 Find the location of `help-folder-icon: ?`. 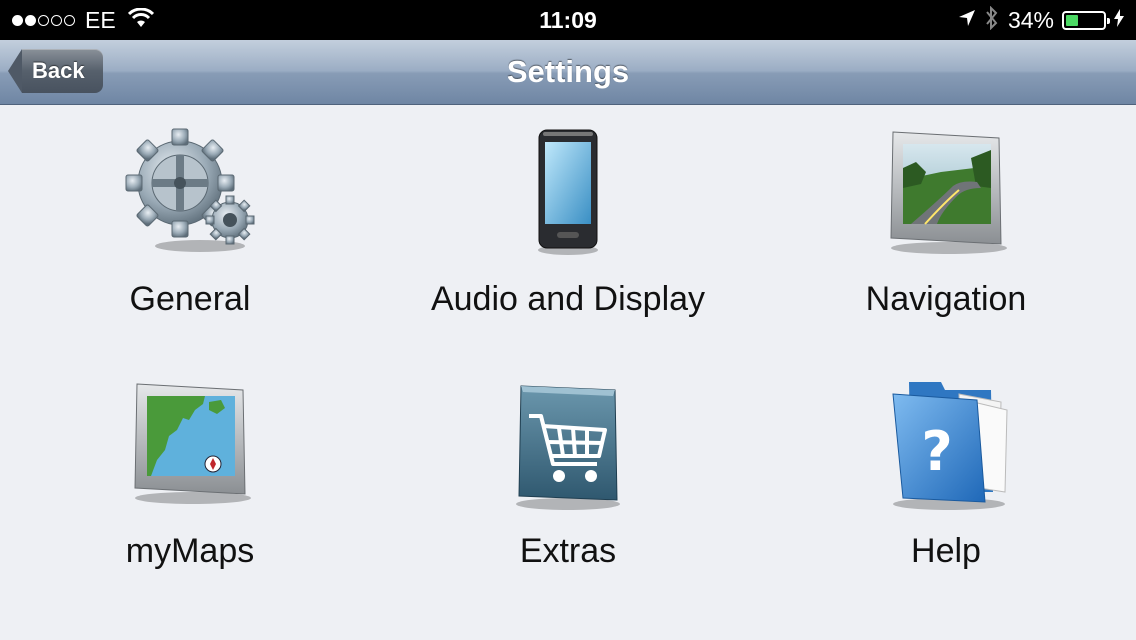

help-folder-icon: ? is located at coordinates (946, 447).